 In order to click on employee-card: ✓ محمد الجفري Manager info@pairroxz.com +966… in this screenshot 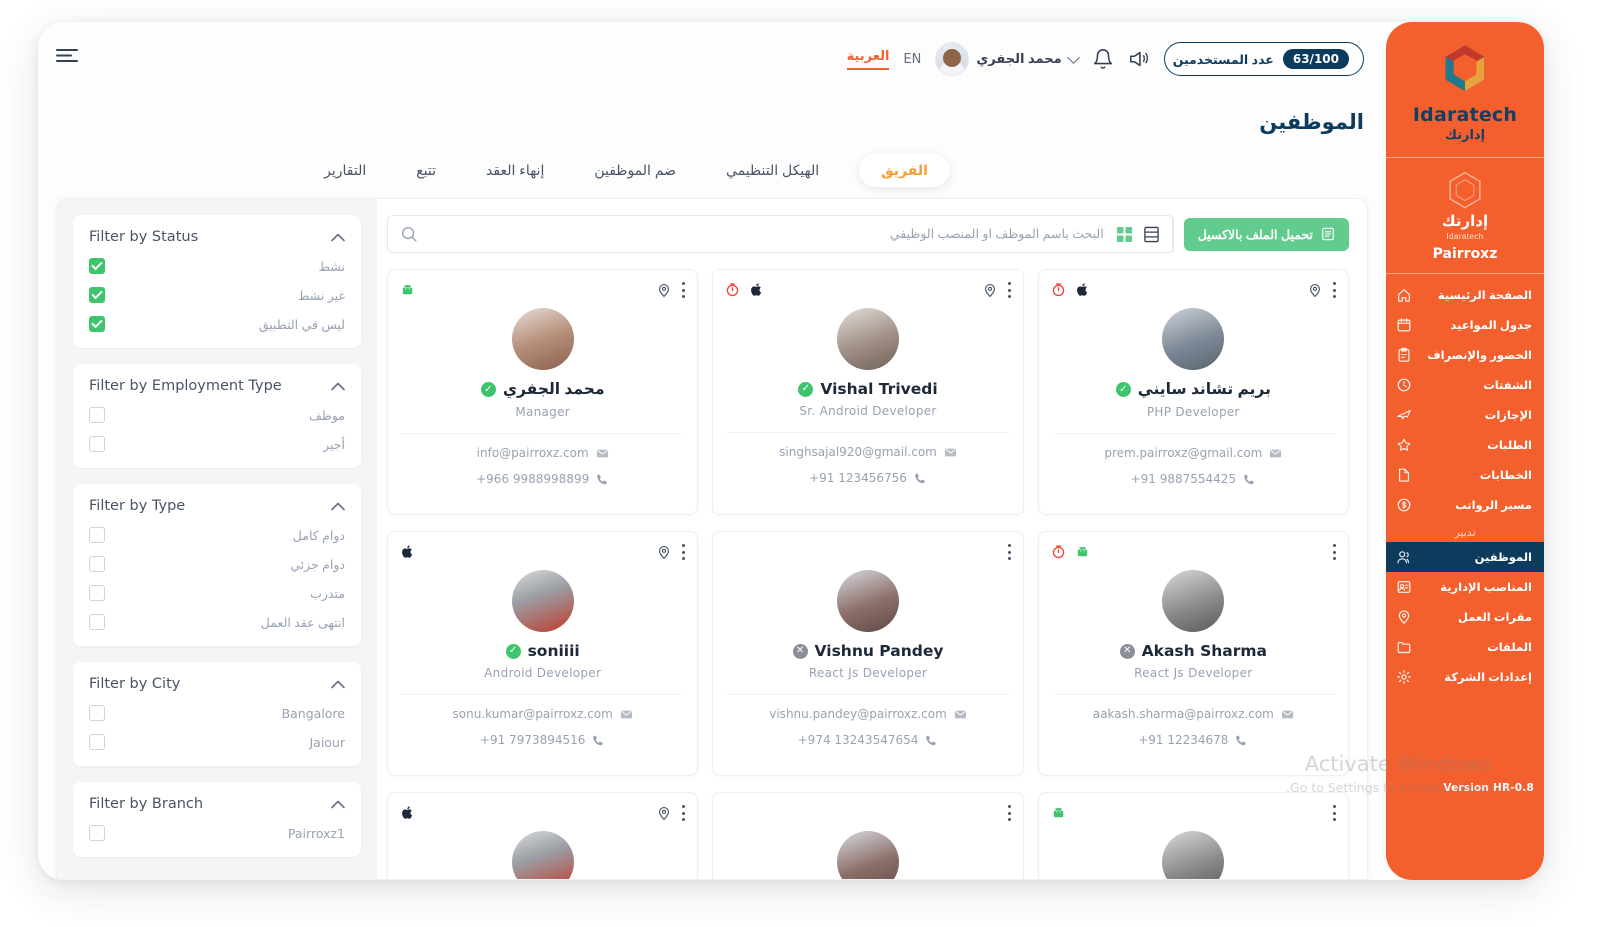, I will do `click(543, 392)`.